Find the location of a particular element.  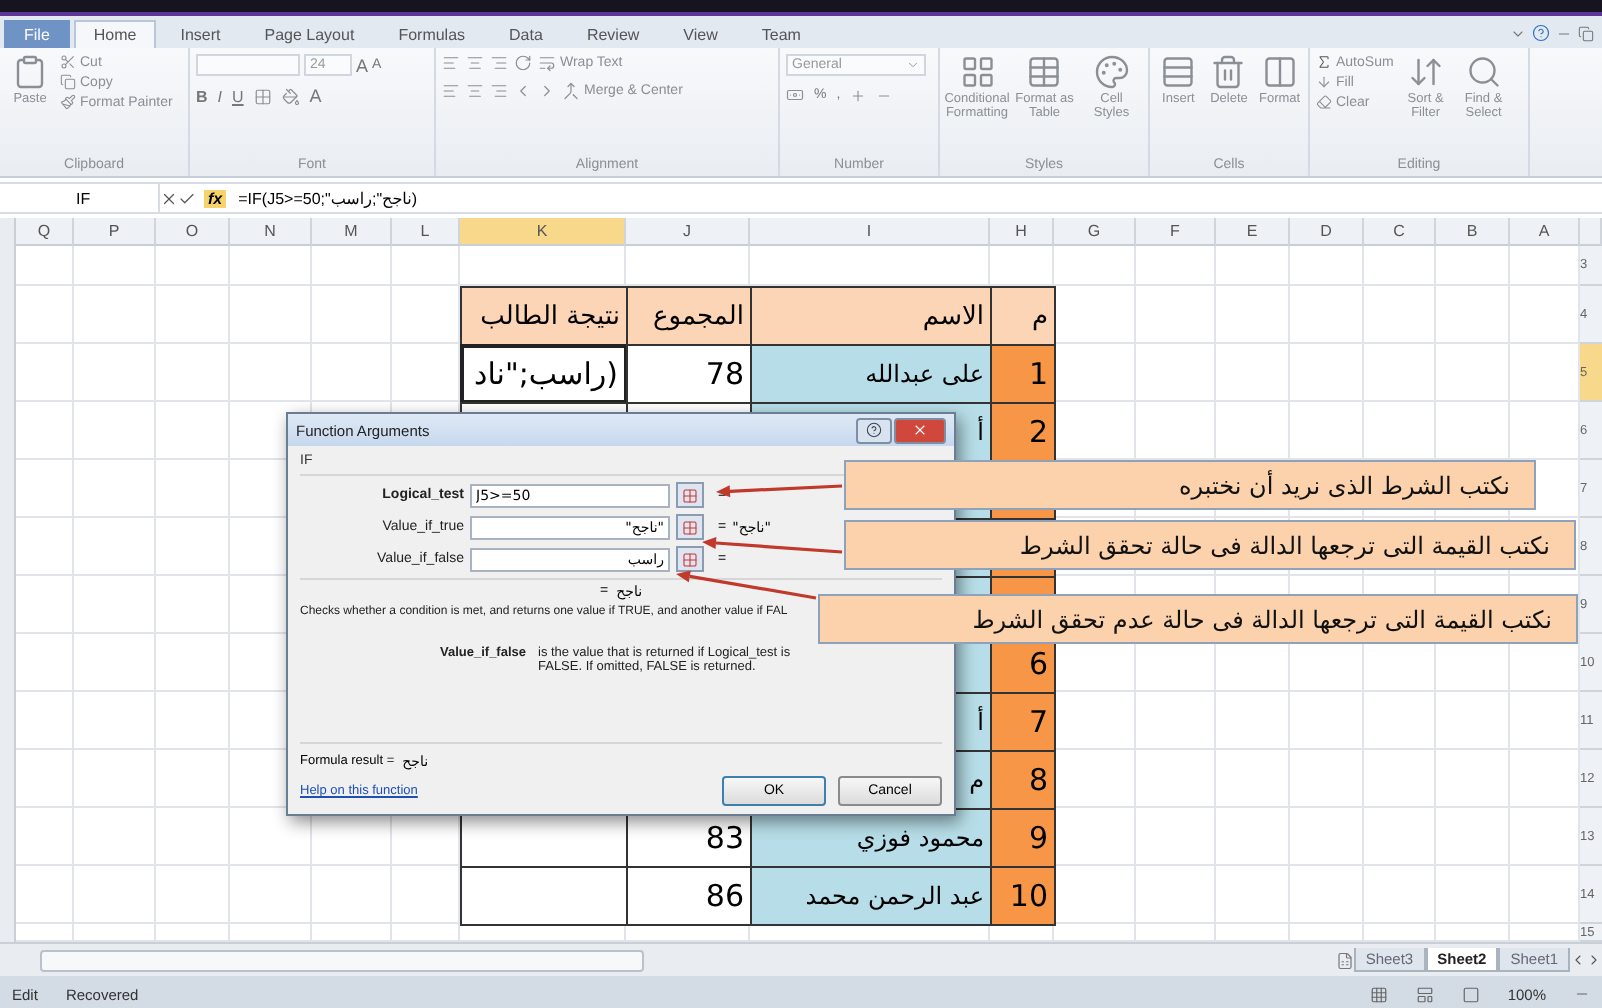

ribbon-tab: Page Layout is located at coordinates (309, 34).